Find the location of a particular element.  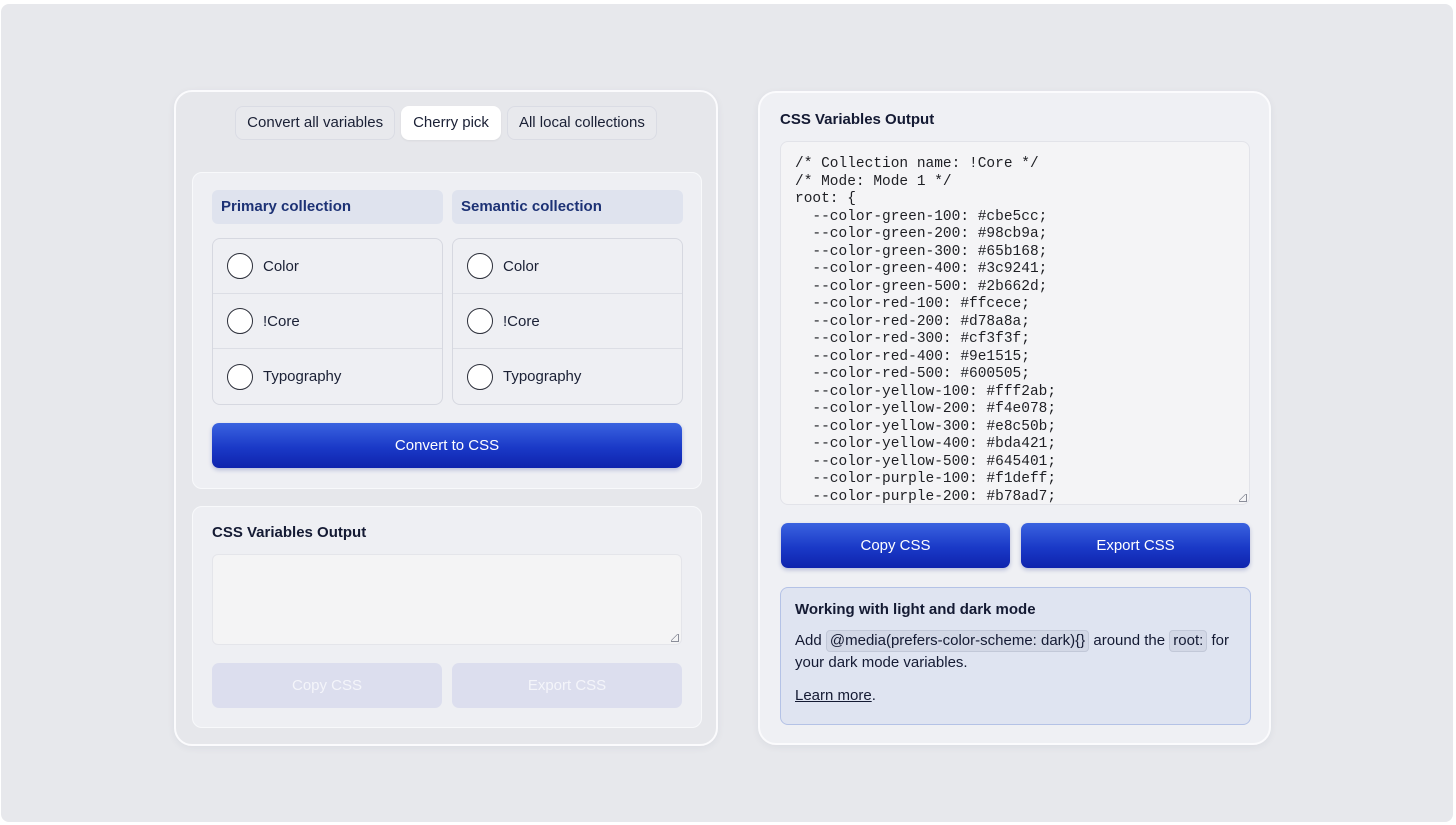

code-line: --color-purple-100: #f1deff; is located at coordinates (926, 479).